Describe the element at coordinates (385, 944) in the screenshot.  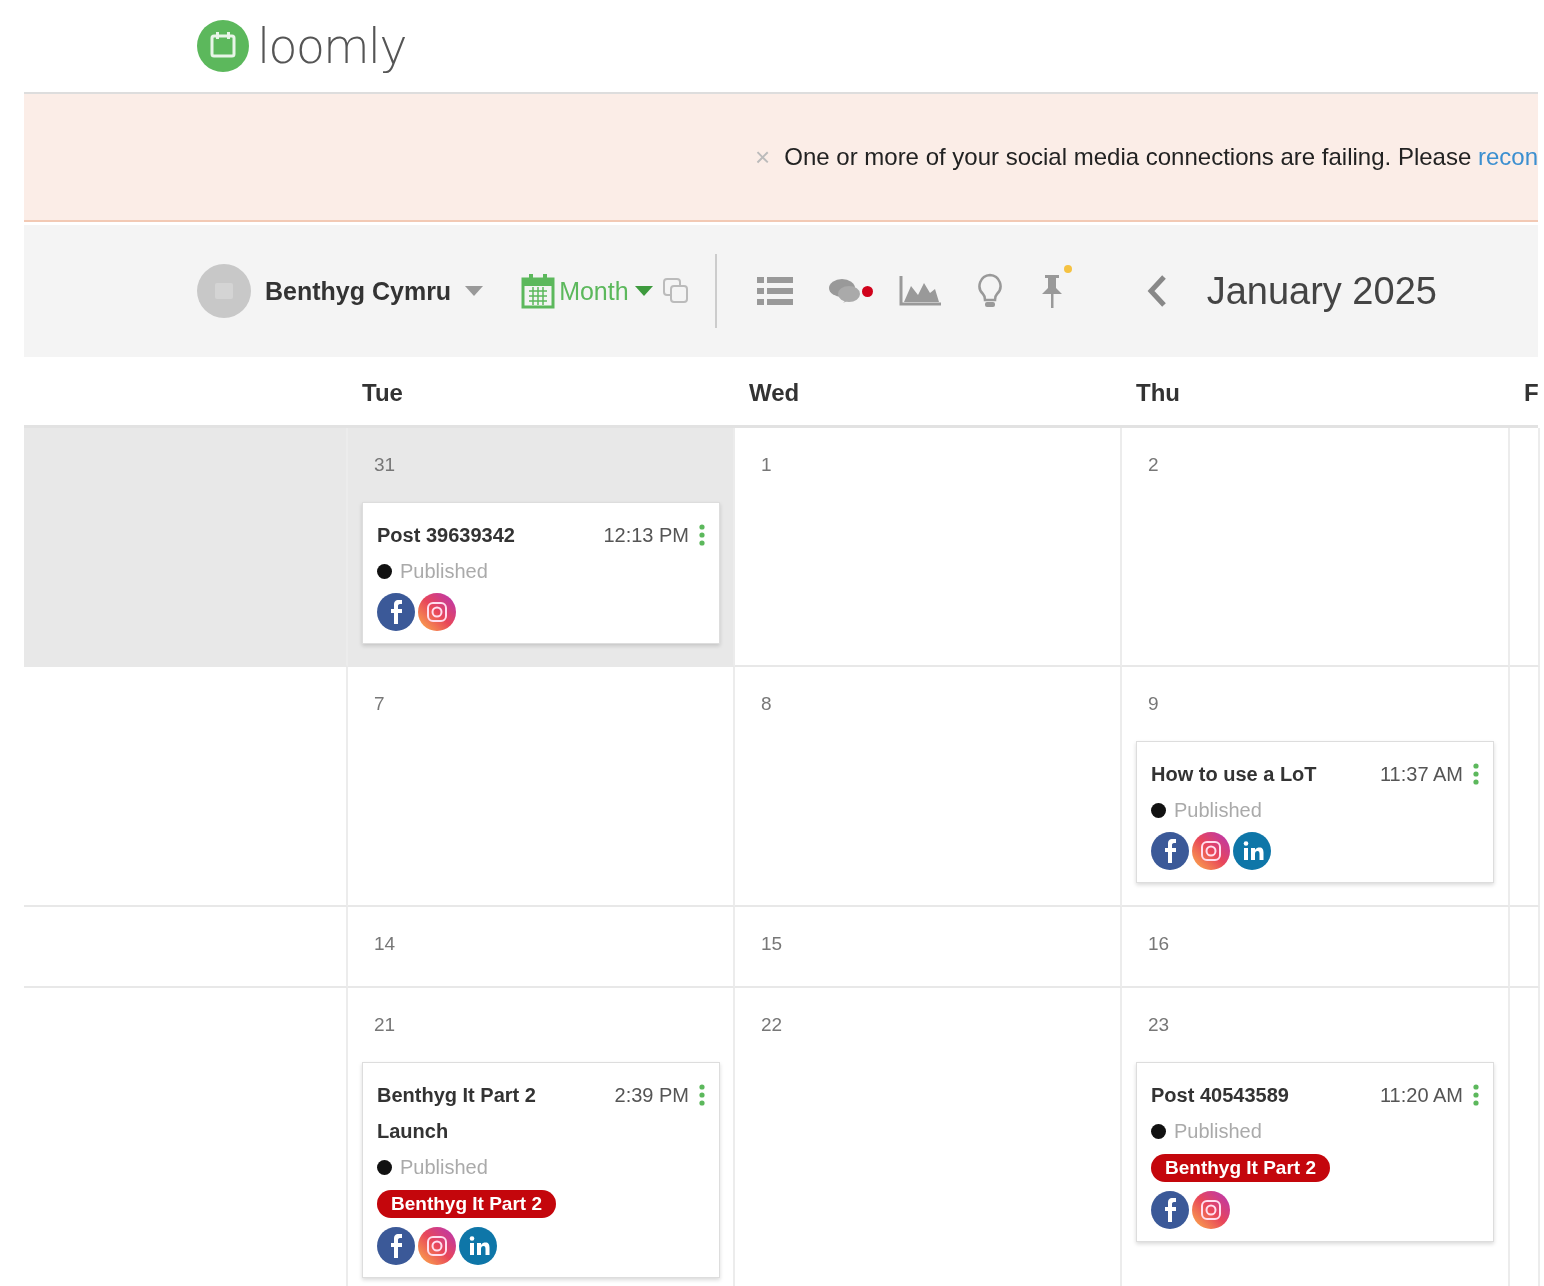
I see `day-number: 14` at that location.